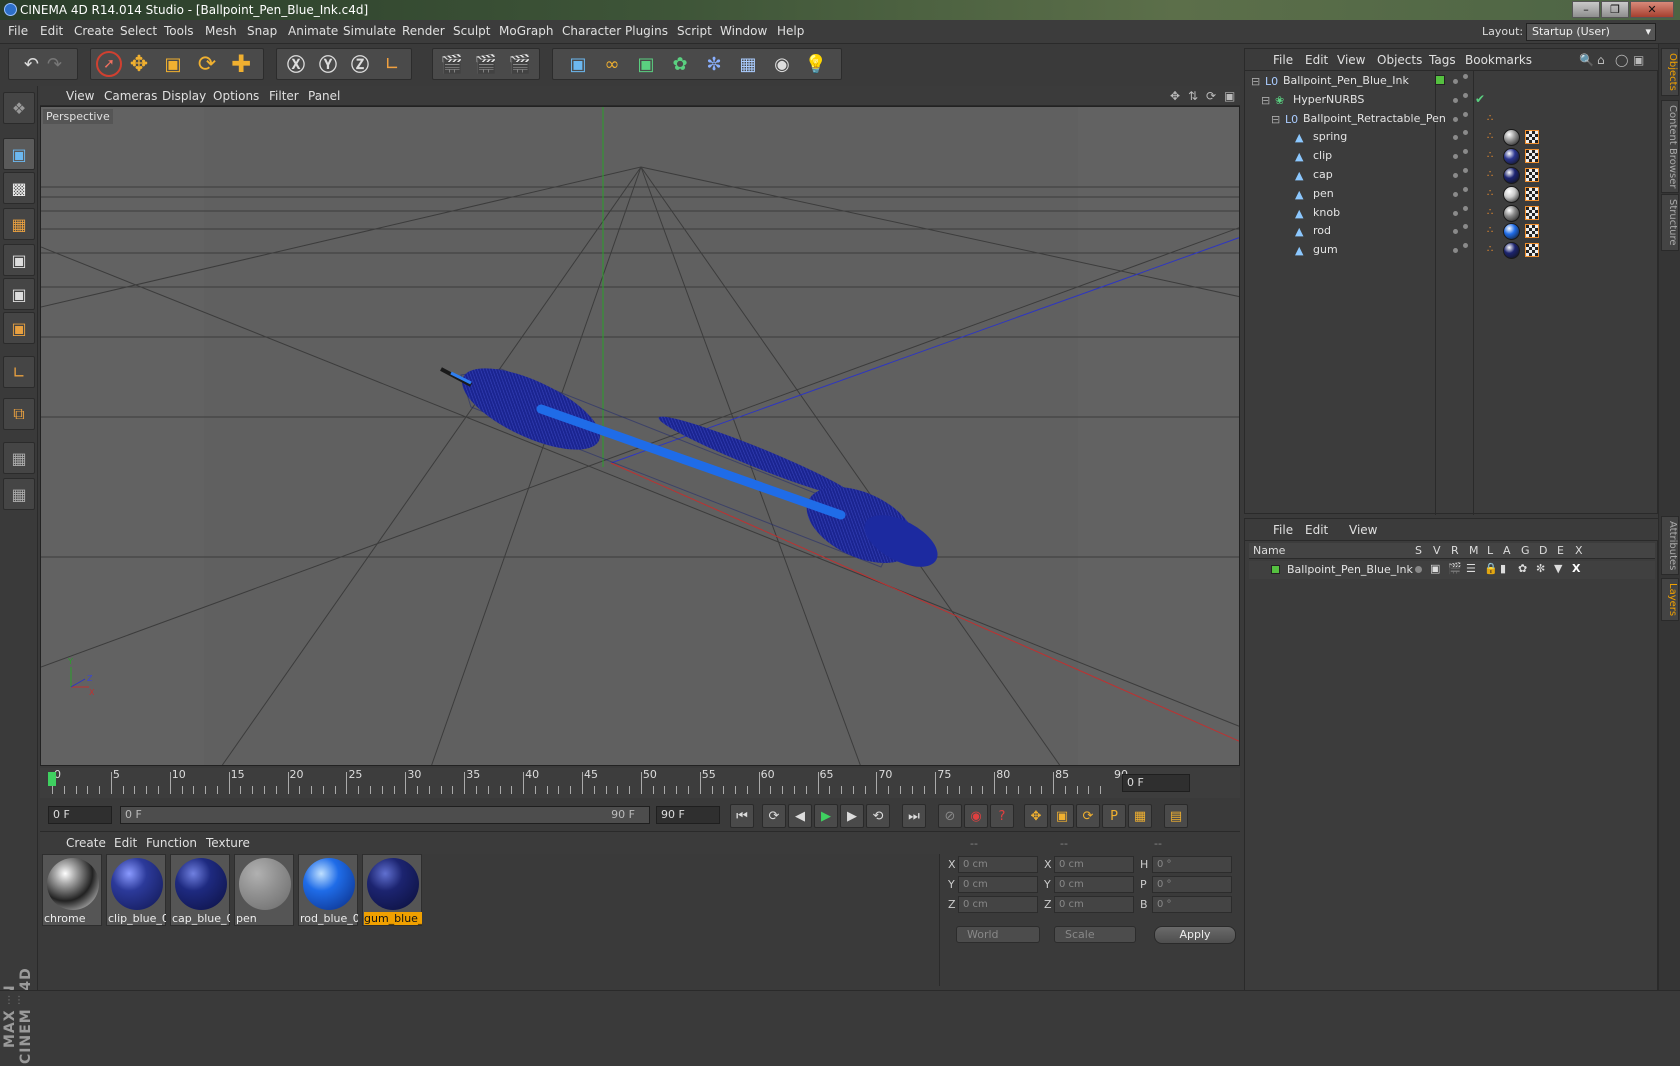 The image size is (1680, 1066). What do you see at coordinates (1670, 72) in the screenshot?
I see `tab-objects: Objects` at bounding box center [1670, 72].